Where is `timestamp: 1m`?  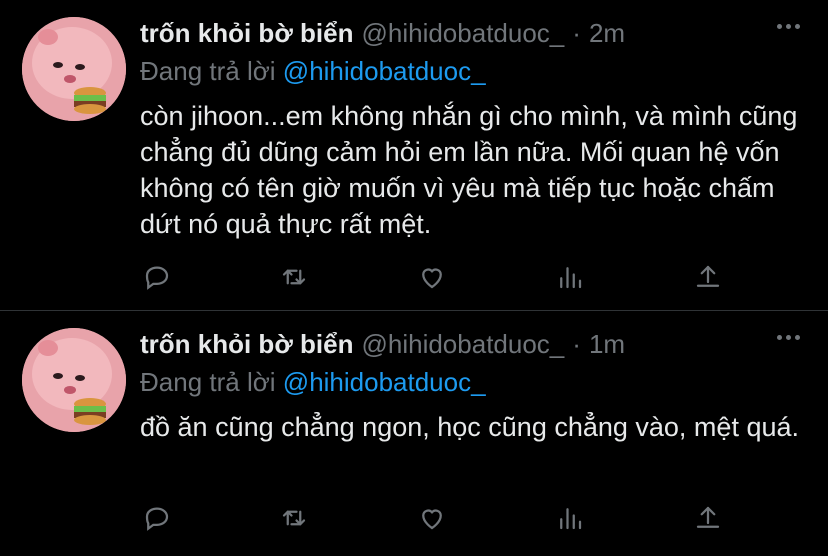
timestamp: 1m is located at coordinates (607, 344).